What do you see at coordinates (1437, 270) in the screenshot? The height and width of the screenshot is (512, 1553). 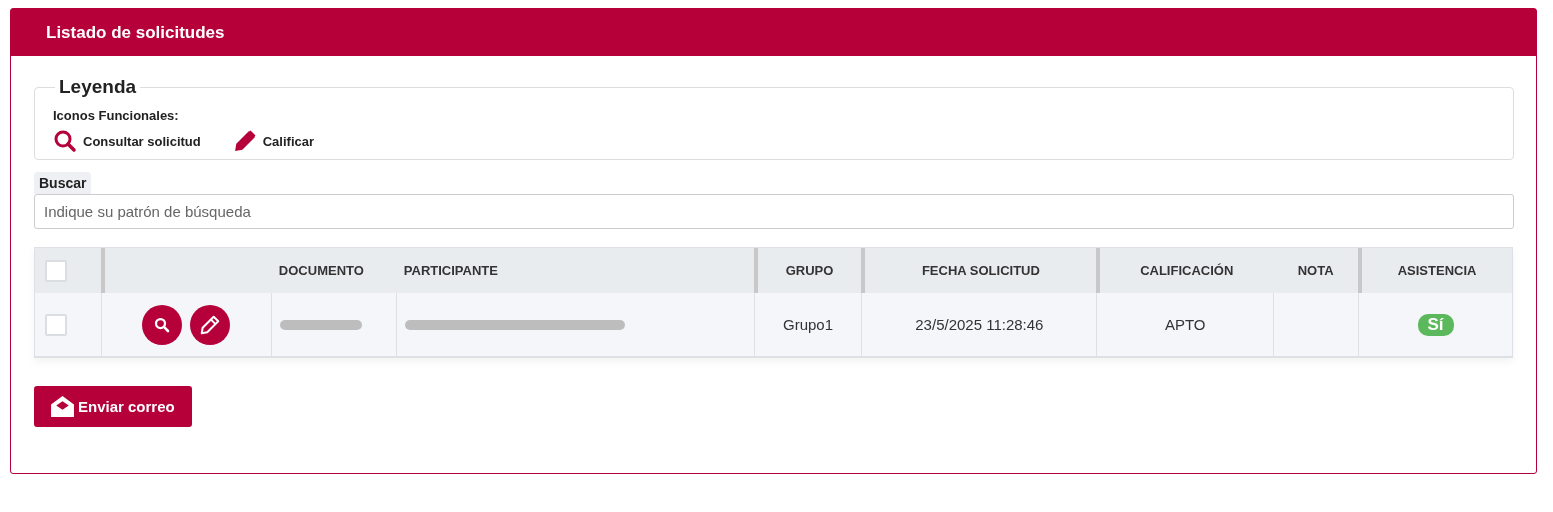 I see `column-header: ASISTENCIA` at bounding box center [1437, 270].